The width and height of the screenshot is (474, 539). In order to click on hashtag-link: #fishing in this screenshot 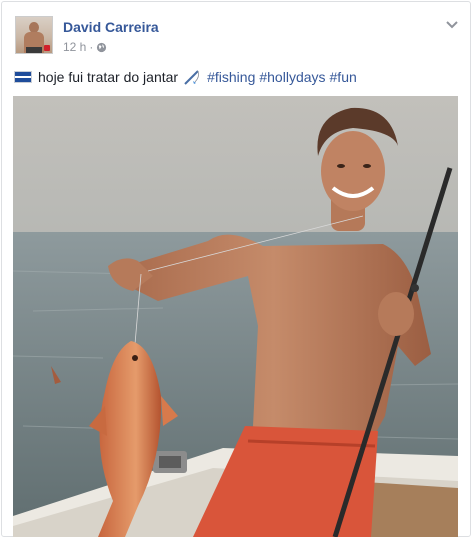, I will do `click(231, 77)`.